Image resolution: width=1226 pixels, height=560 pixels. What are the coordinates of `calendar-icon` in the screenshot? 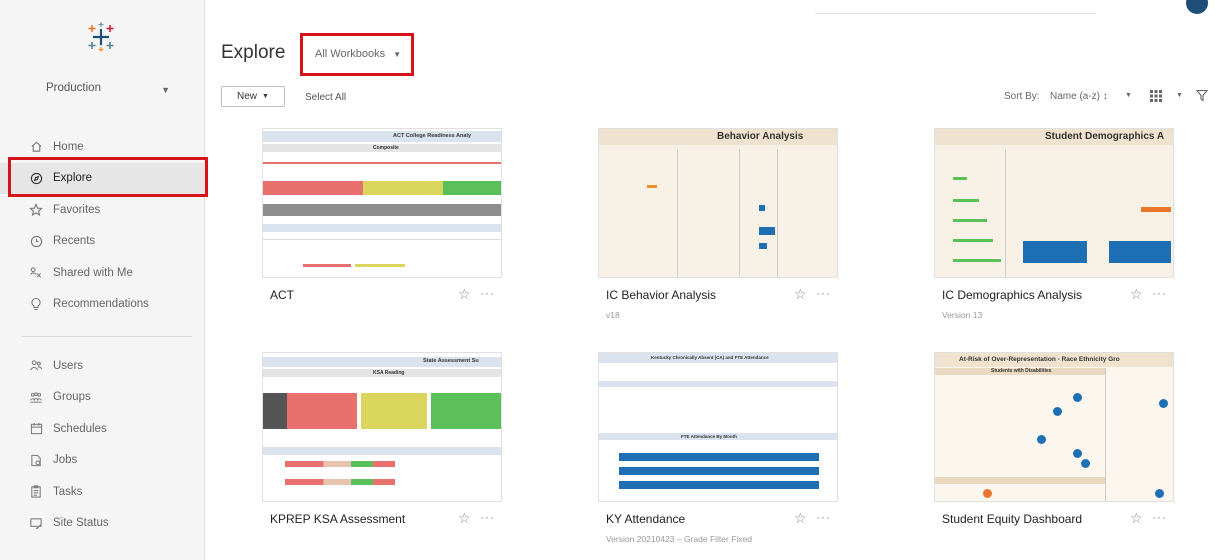 It's located at (36, 429).